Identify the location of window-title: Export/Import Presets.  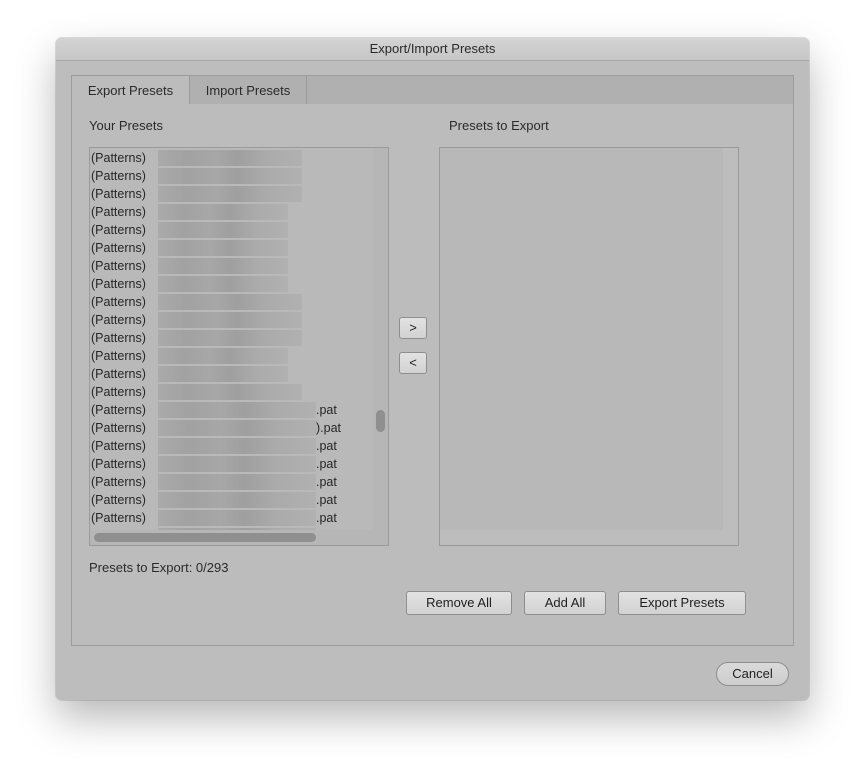
(432, 49).